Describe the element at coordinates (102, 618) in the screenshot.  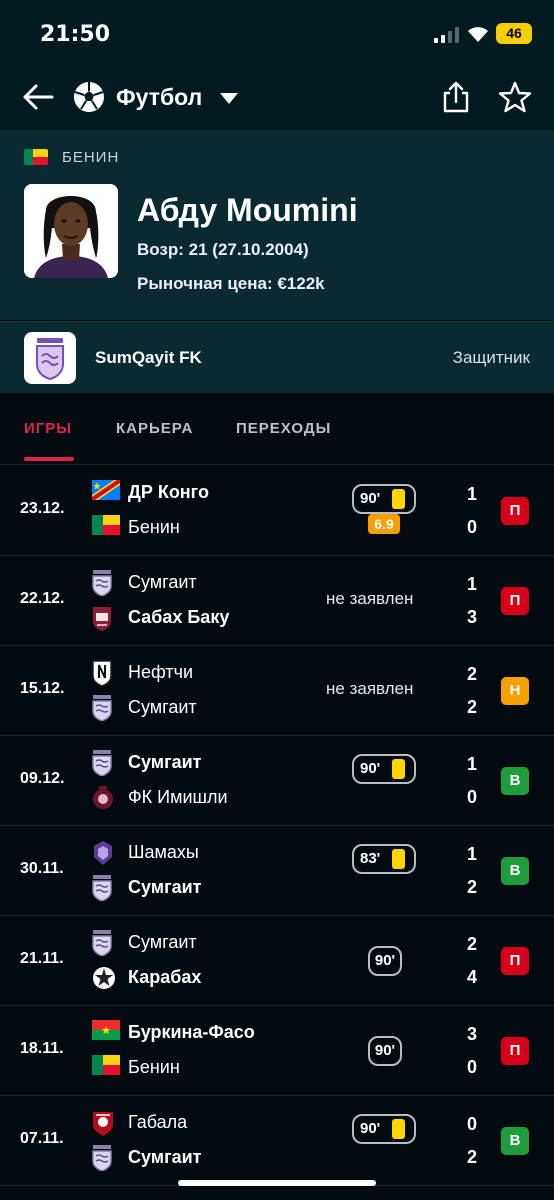
I see `sabah-logo-icon` at that location.